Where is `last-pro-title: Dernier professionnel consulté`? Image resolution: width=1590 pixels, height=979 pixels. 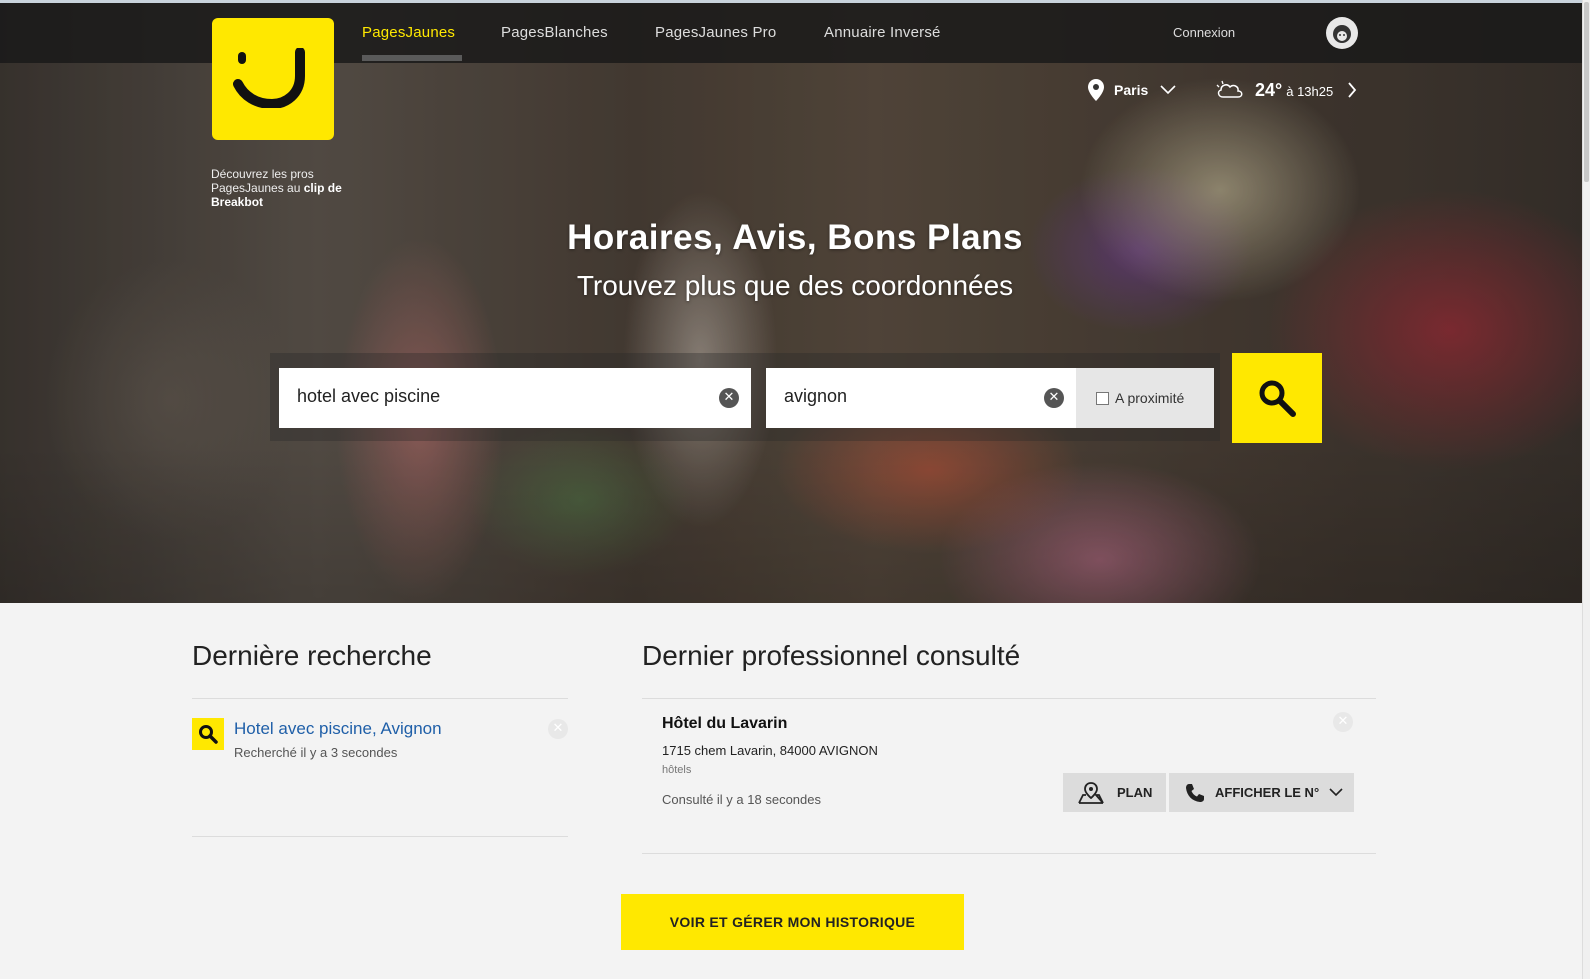 last-pro-title: Dernier professionnel consulté is located at coordinates (831, 655).